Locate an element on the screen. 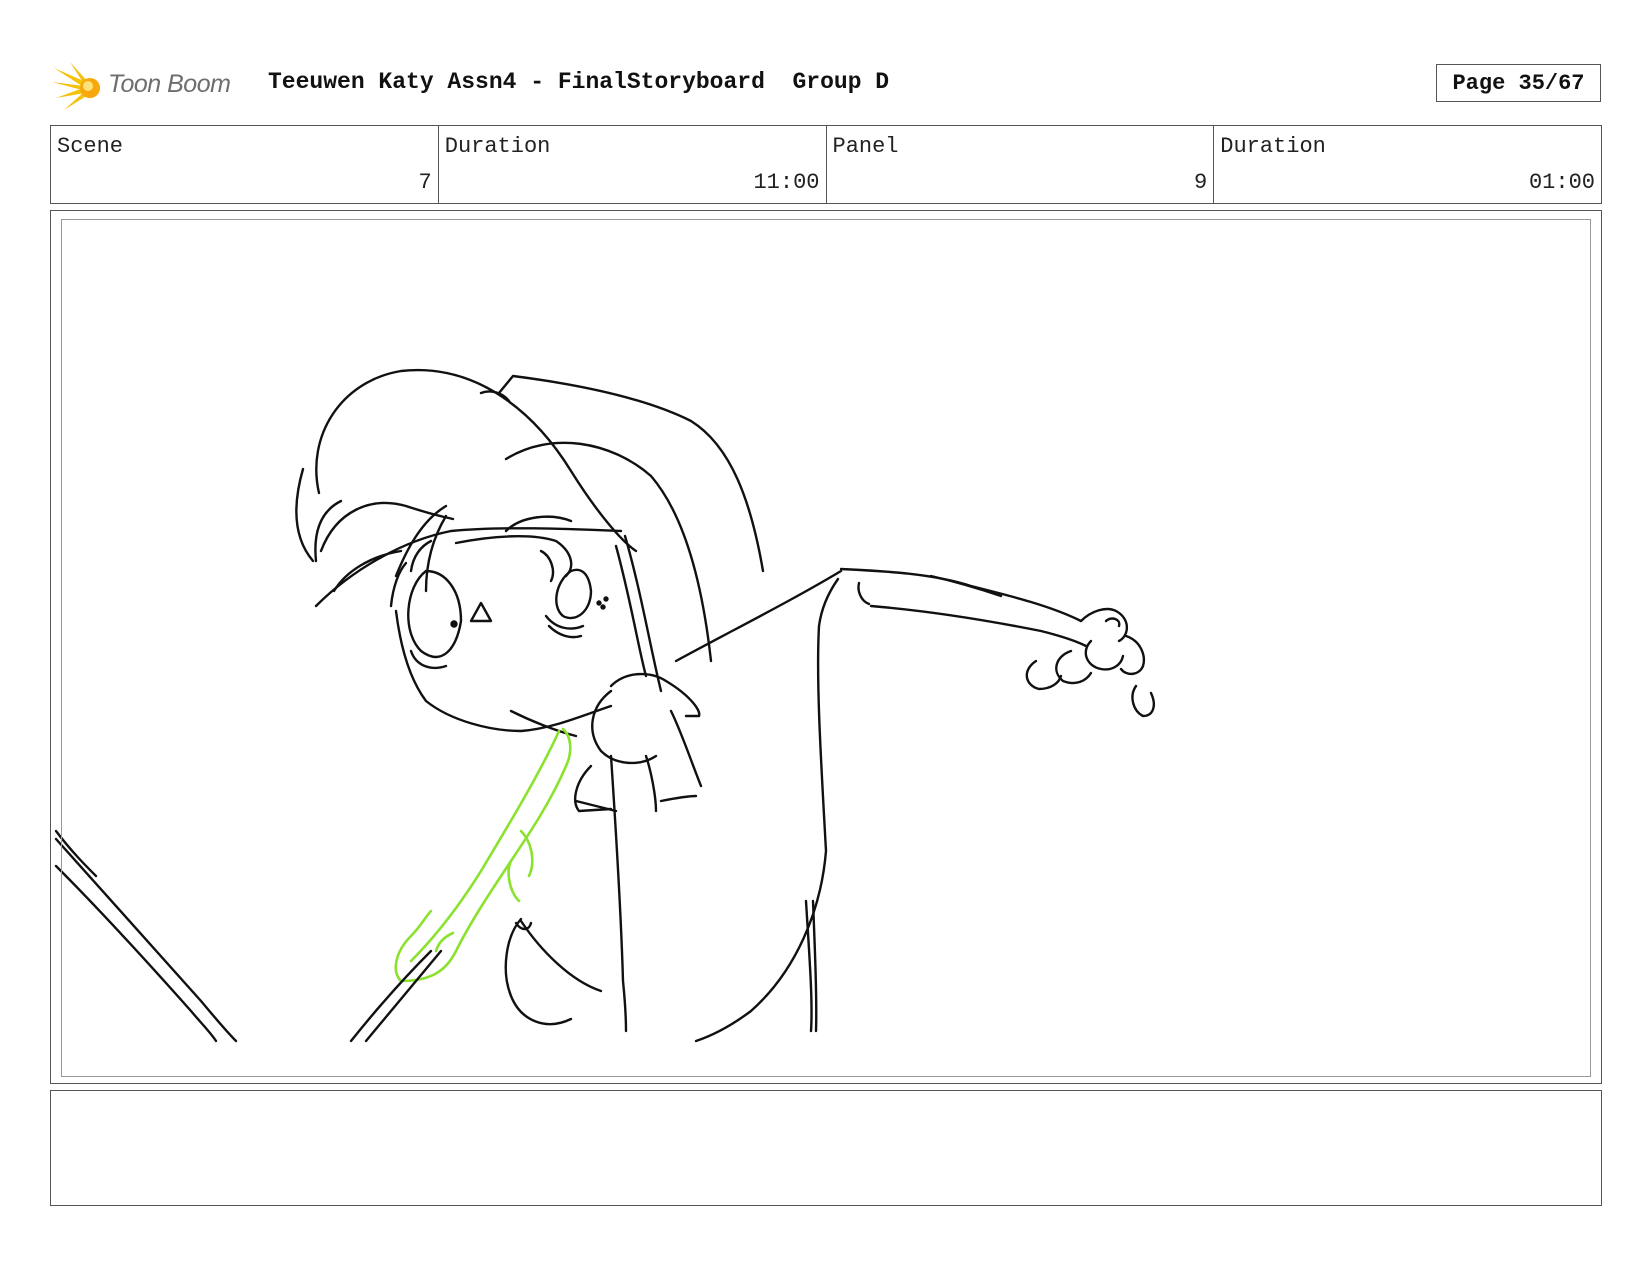  toon-boom-logo: Toon Boom is located at coordinates (152, 86).